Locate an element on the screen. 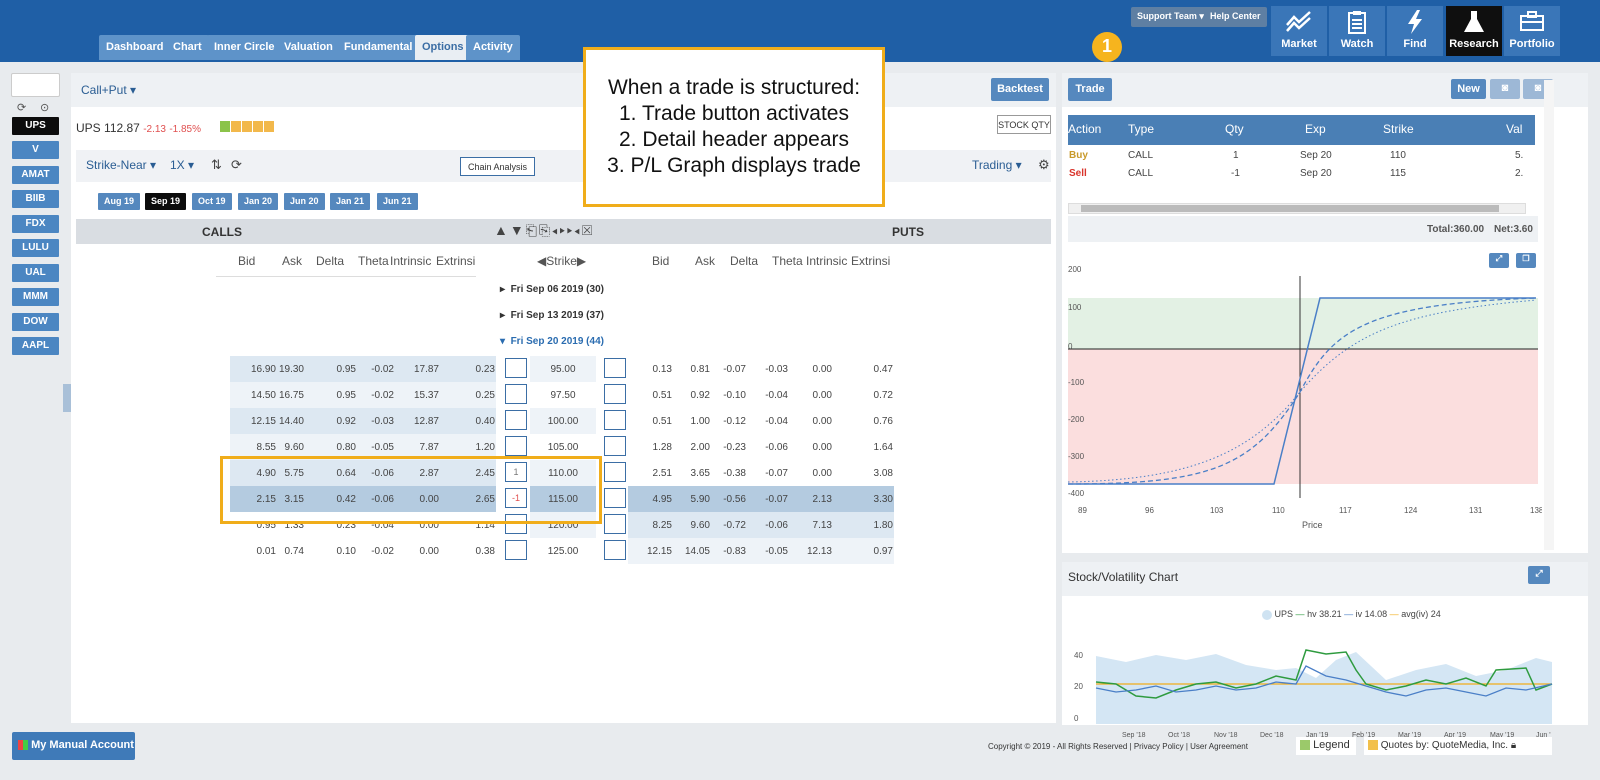 This screenshot has height=780, width=1600. expand-icon: ⤢ is located at coordinates (1539, 575).